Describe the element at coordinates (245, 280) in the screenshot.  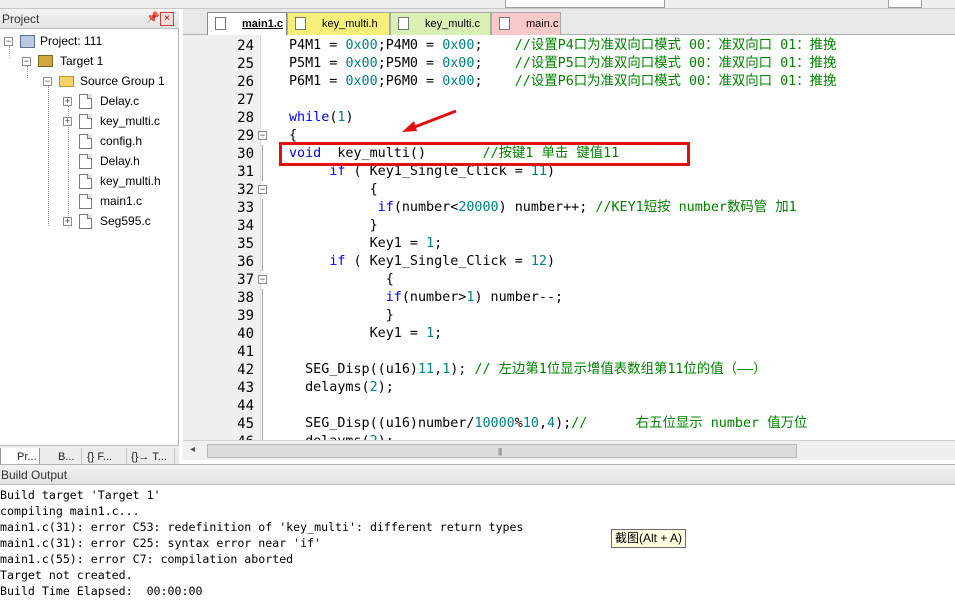
I see `line-number: 37` at that location.